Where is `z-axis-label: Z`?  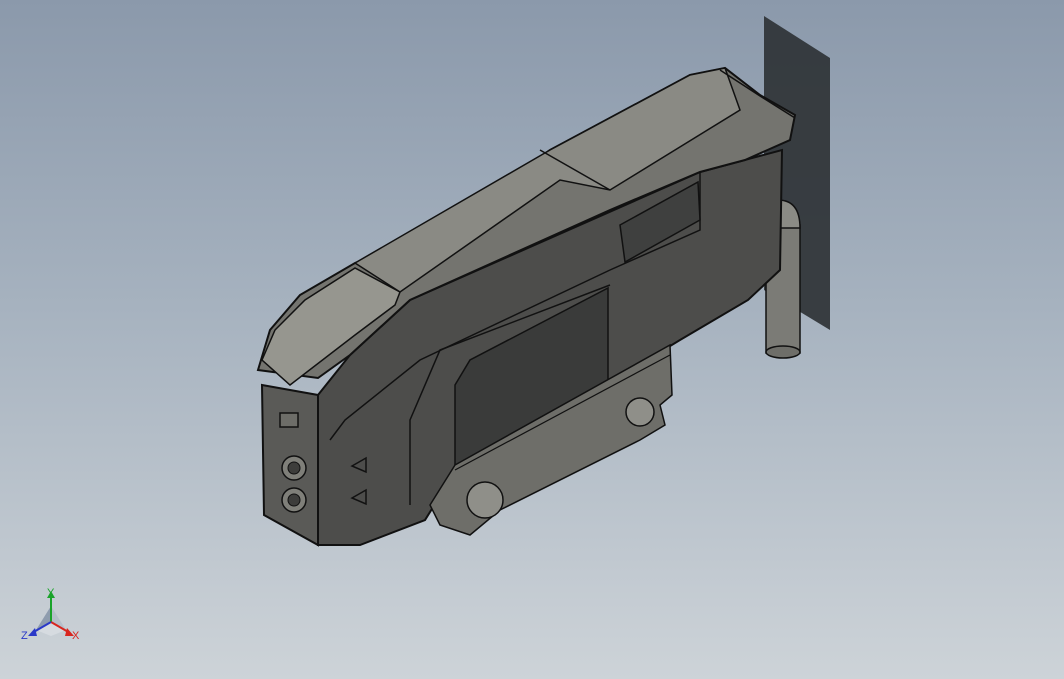 z-axis-label: Z is located at coordinates (24, 636).